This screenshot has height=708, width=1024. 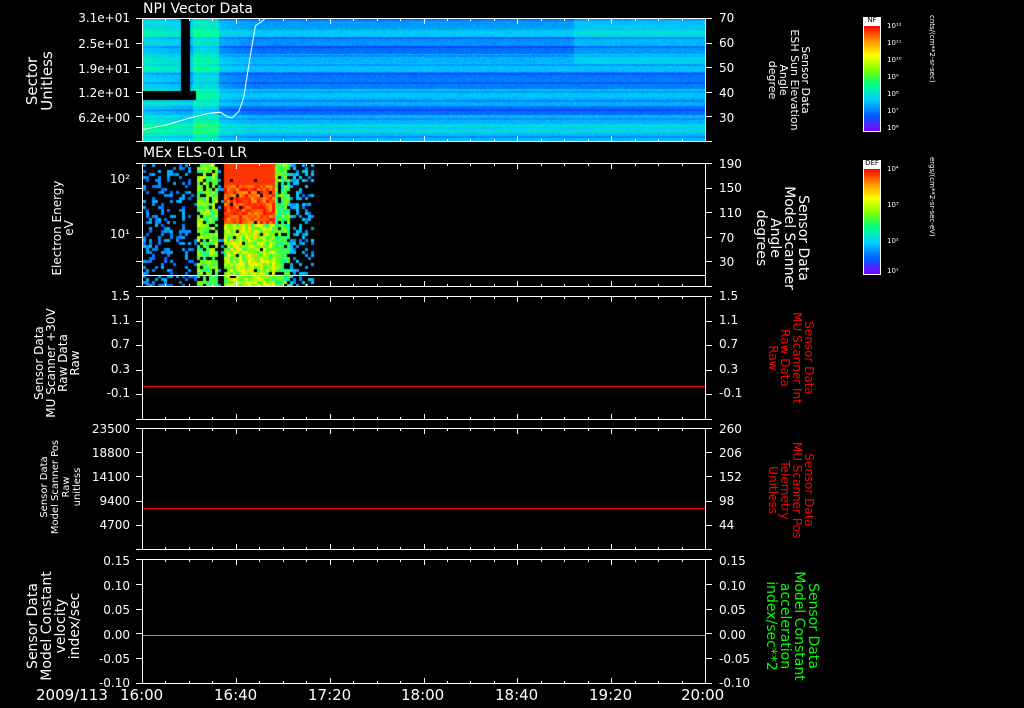 What do you see at coordinates (727, 525) in the screenshot?
I see `p4-rtick: 44` at bounding box center [727, 525].